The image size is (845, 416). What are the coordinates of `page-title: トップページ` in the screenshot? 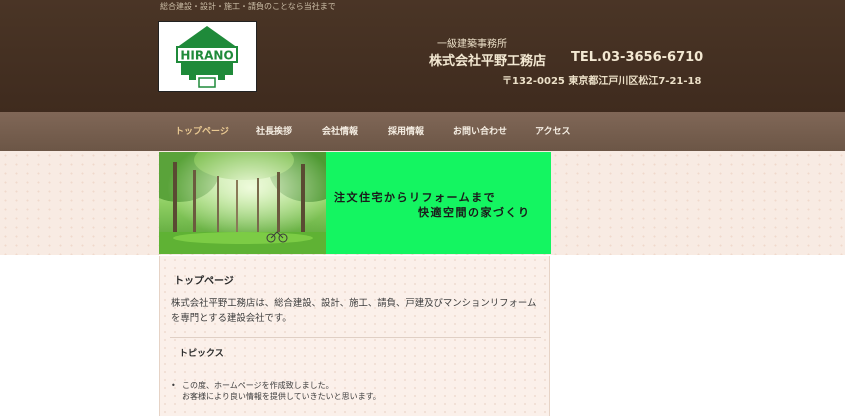 It's located at (204, 281).